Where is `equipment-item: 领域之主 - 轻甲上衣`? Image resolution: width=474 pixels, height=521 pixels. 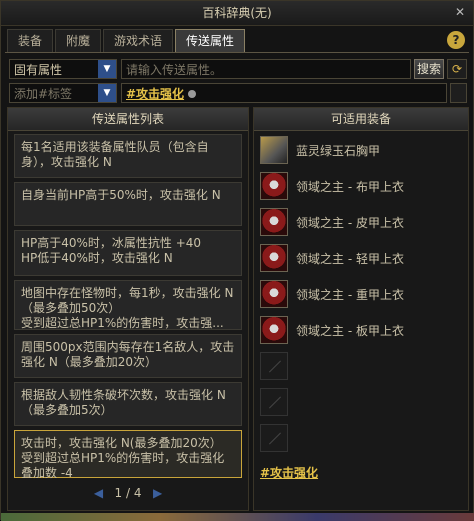 equipment-item: 领域之主 - 轻甲上衣 is located at coordinates (362, 260).